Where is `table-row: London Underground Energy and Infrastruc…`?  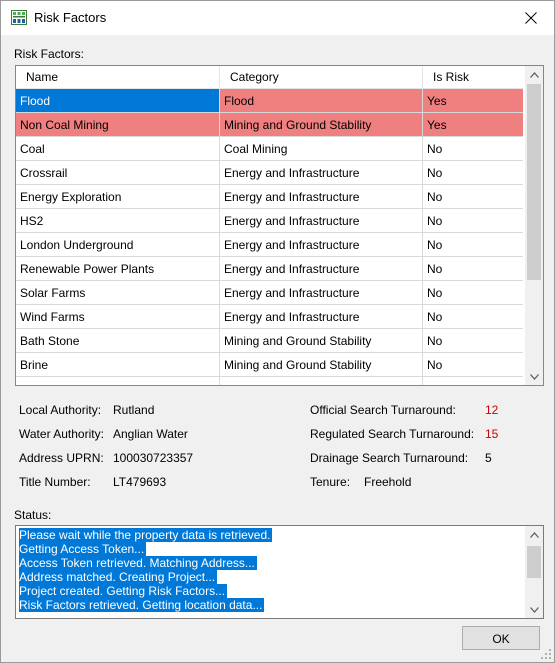 table-row: London Underground Energy and Infrastruc… is located at coordinates (269, 245).